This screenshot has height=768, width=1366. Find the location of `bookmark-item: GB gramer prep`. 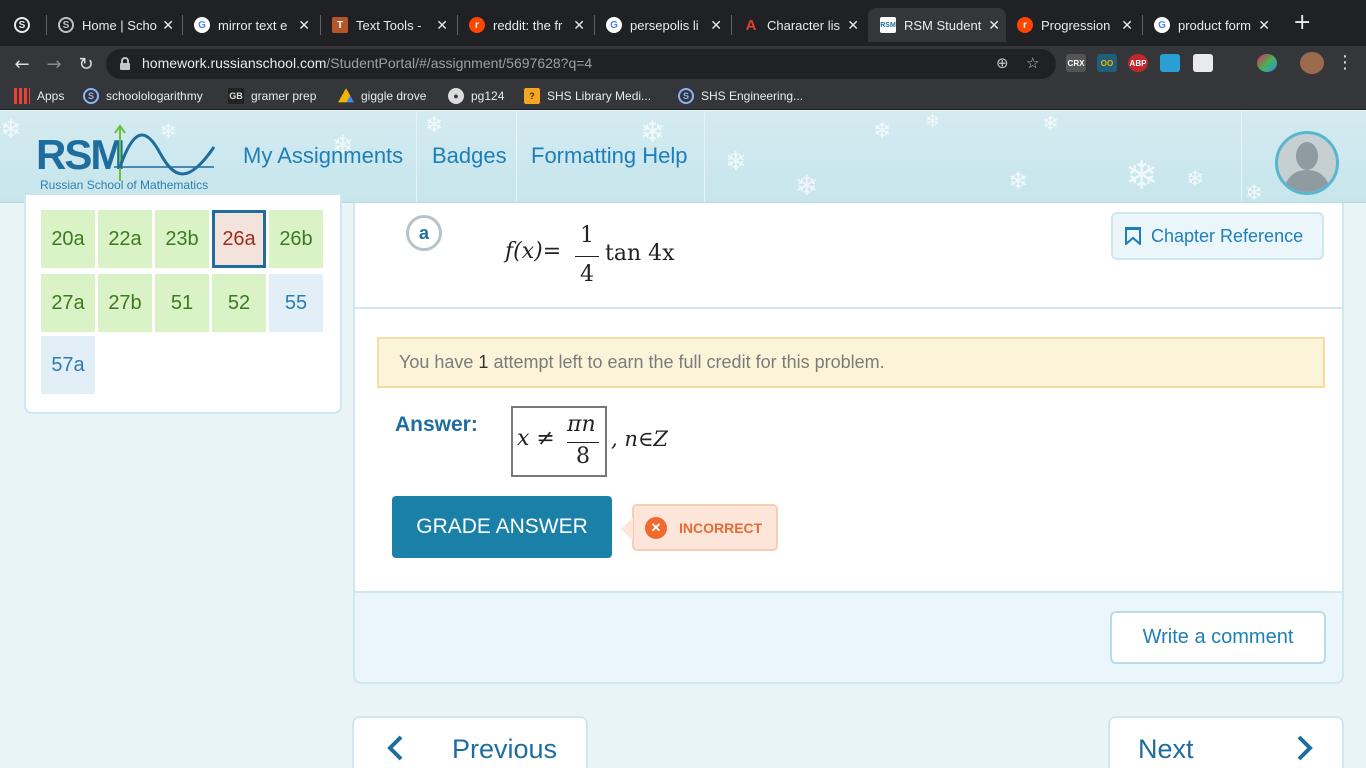

bookmark-item: GB gramer prep is located at coordinates (272, 96).